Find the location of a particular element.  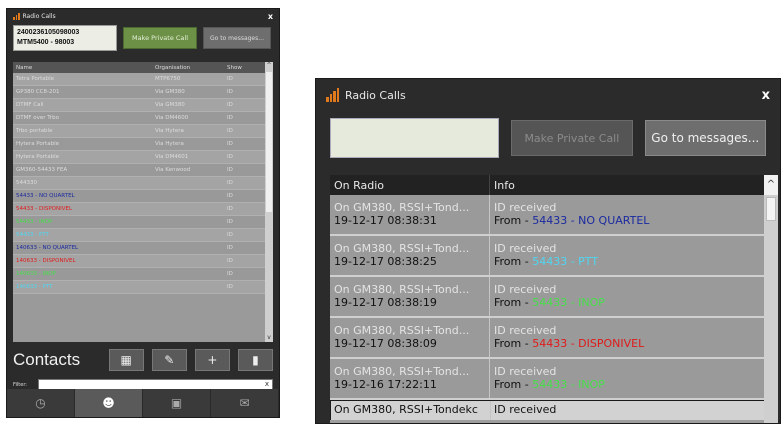

contact-row: 54433 - INOP ID is located at coordinates (143, 222).